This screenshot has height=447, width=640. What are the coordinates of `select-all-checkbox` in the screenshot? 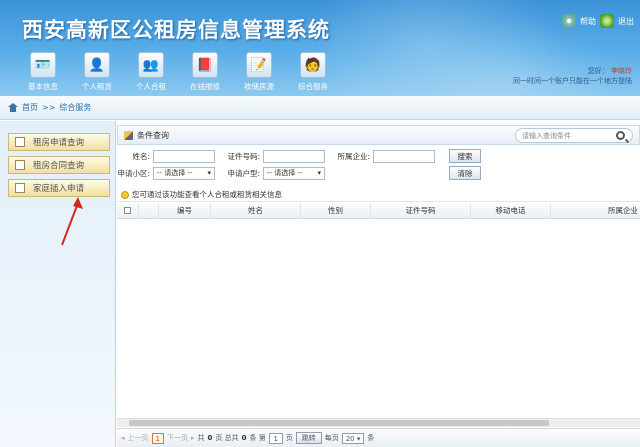 It's located at (127, 210).